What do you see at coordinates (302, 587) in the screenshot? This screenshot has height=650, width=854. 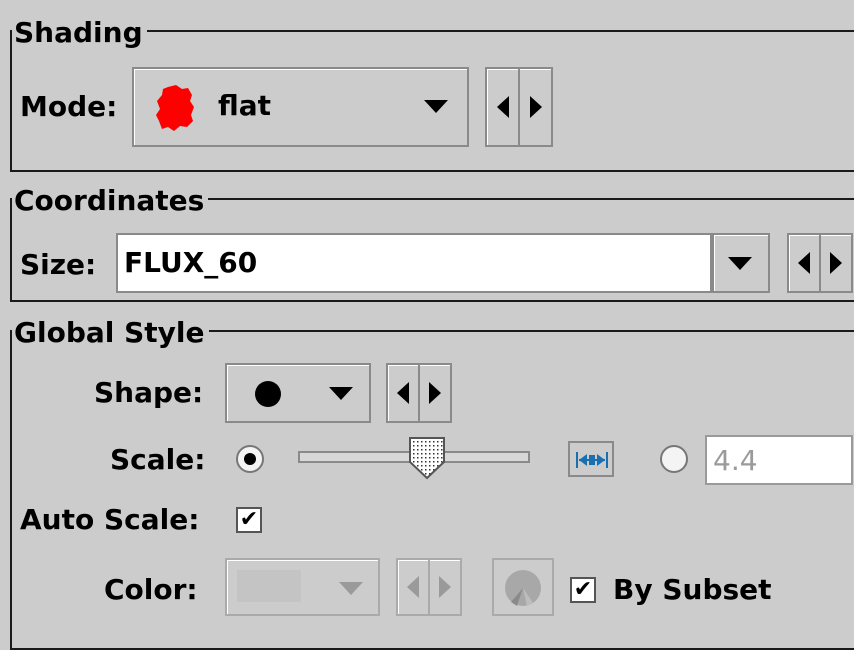 I see `color-combo` at bounding box center [302, 587].